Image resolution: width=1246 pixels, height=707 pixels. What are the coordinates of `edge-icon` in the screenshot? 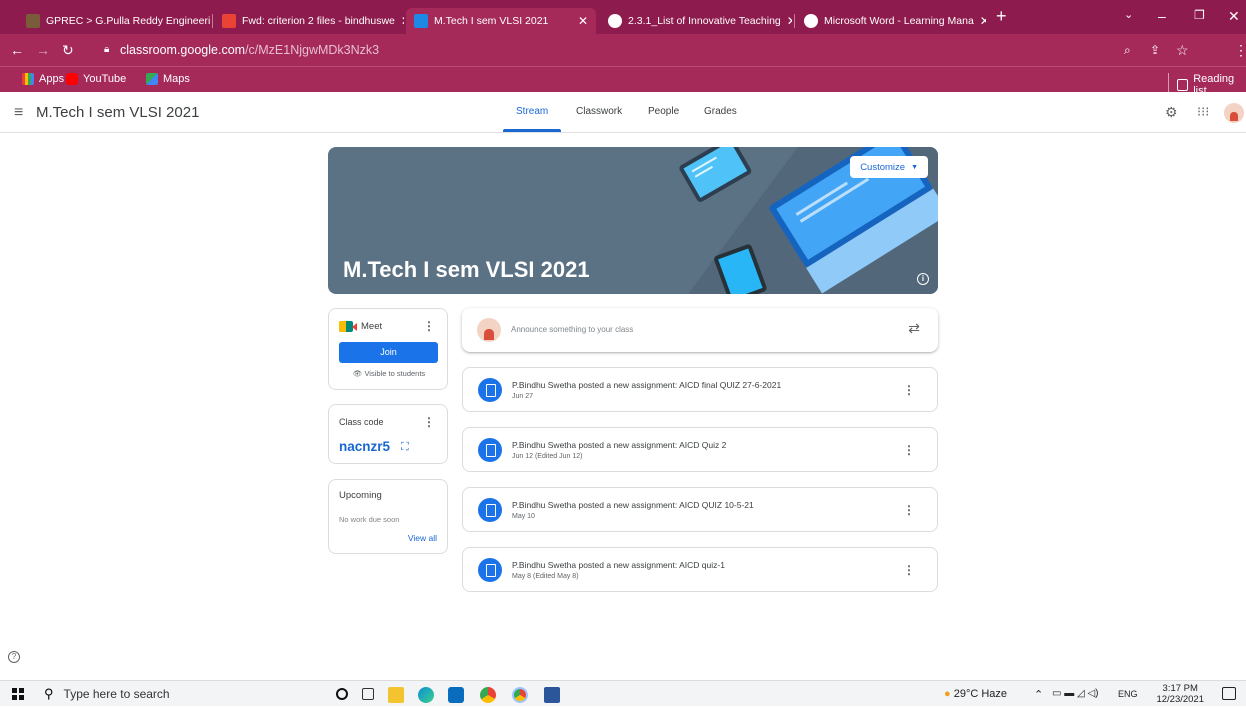 It's located at (426, 695).